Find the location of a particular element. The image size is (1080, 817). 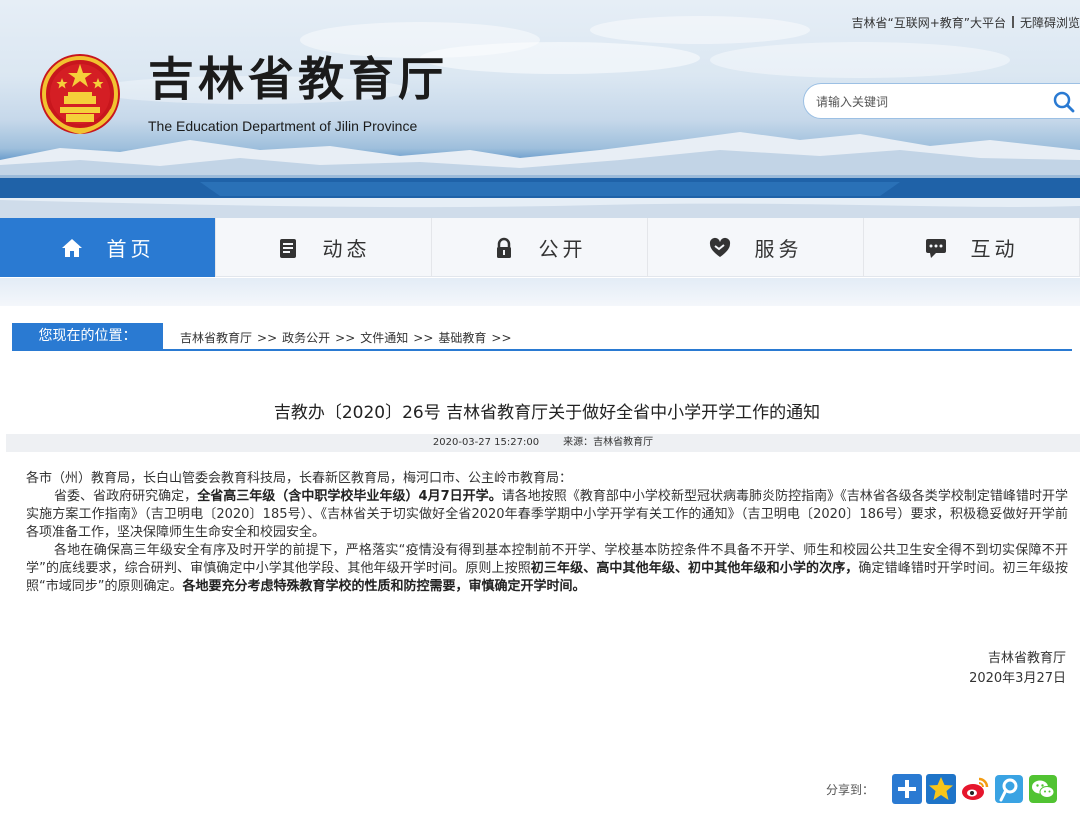

breadcrumb-link-home: 吉林省教育厅 is located at coordinates (216, 338).